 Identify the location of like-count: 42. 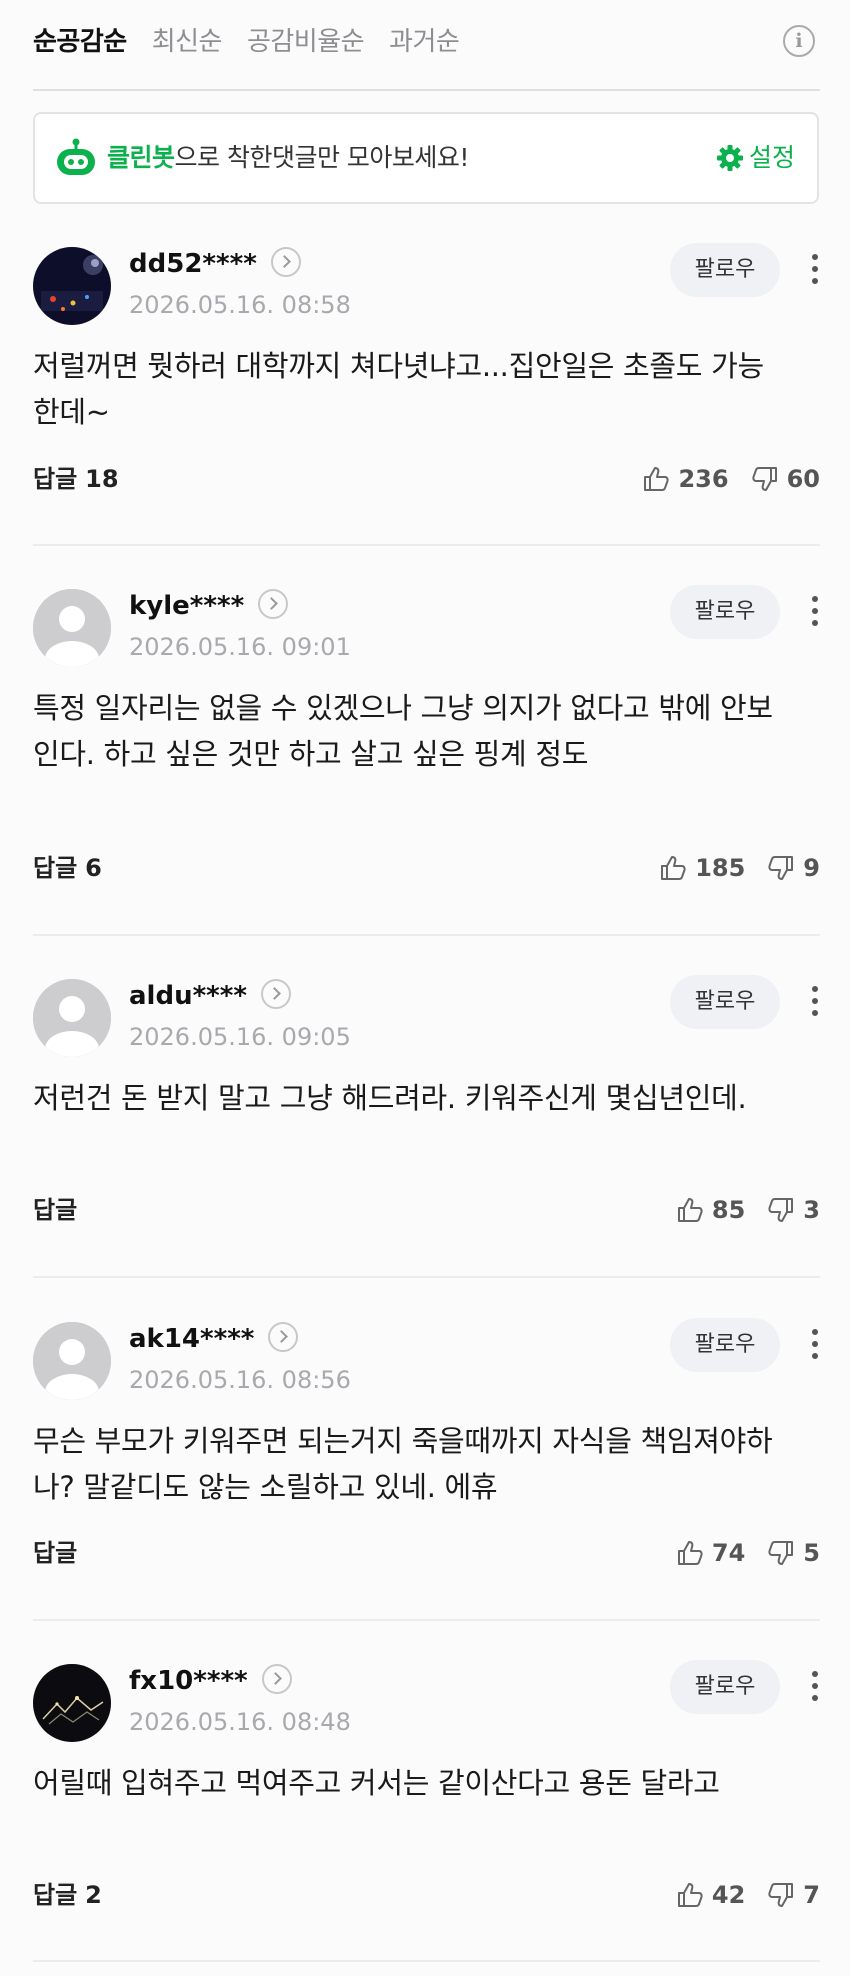
(728, 1895).